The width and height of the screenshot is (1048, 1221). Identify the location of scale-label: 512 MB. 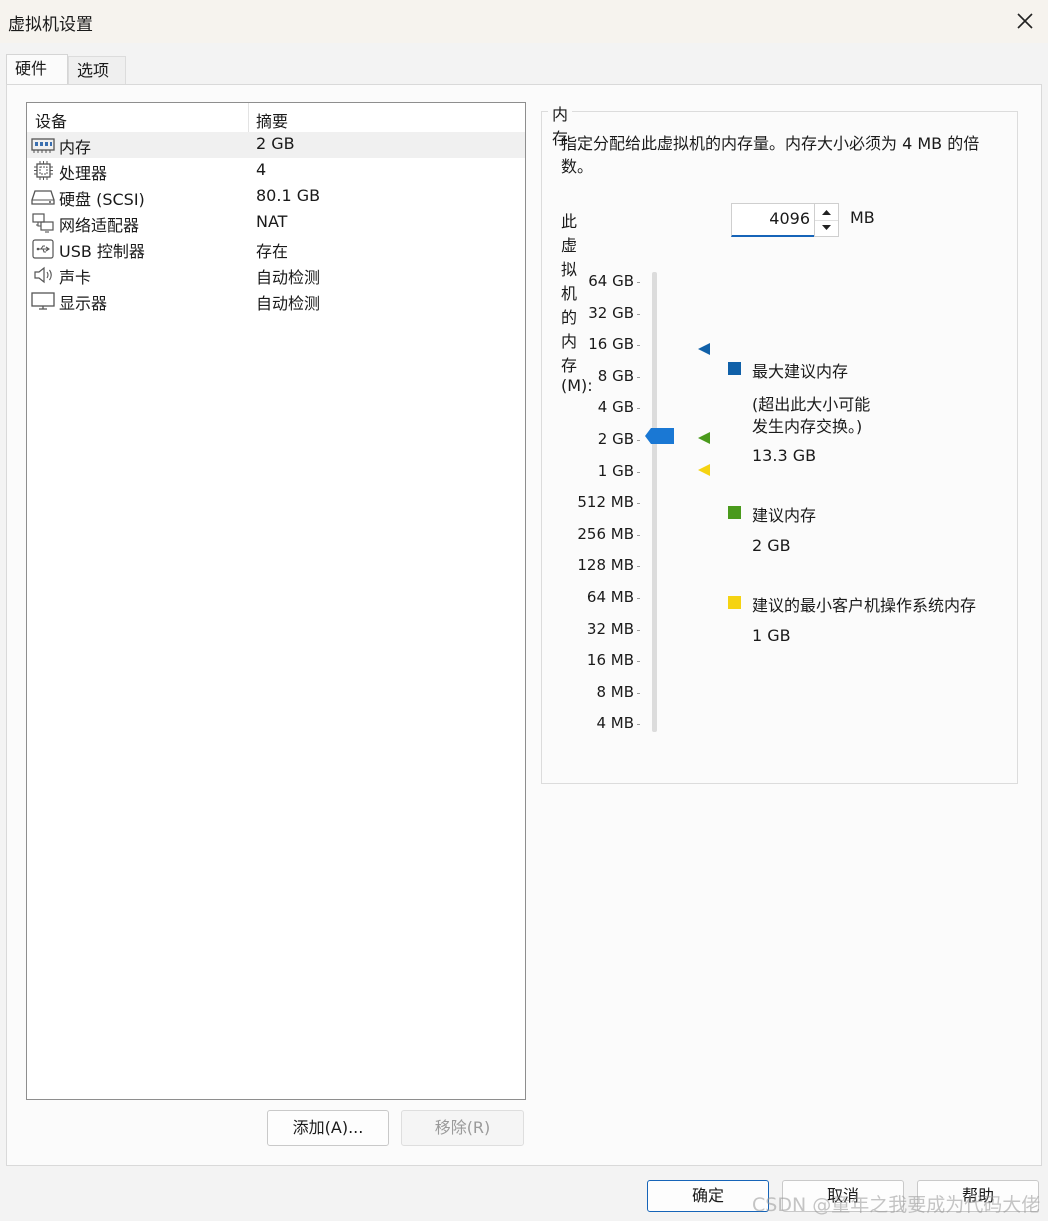
(605, 502).